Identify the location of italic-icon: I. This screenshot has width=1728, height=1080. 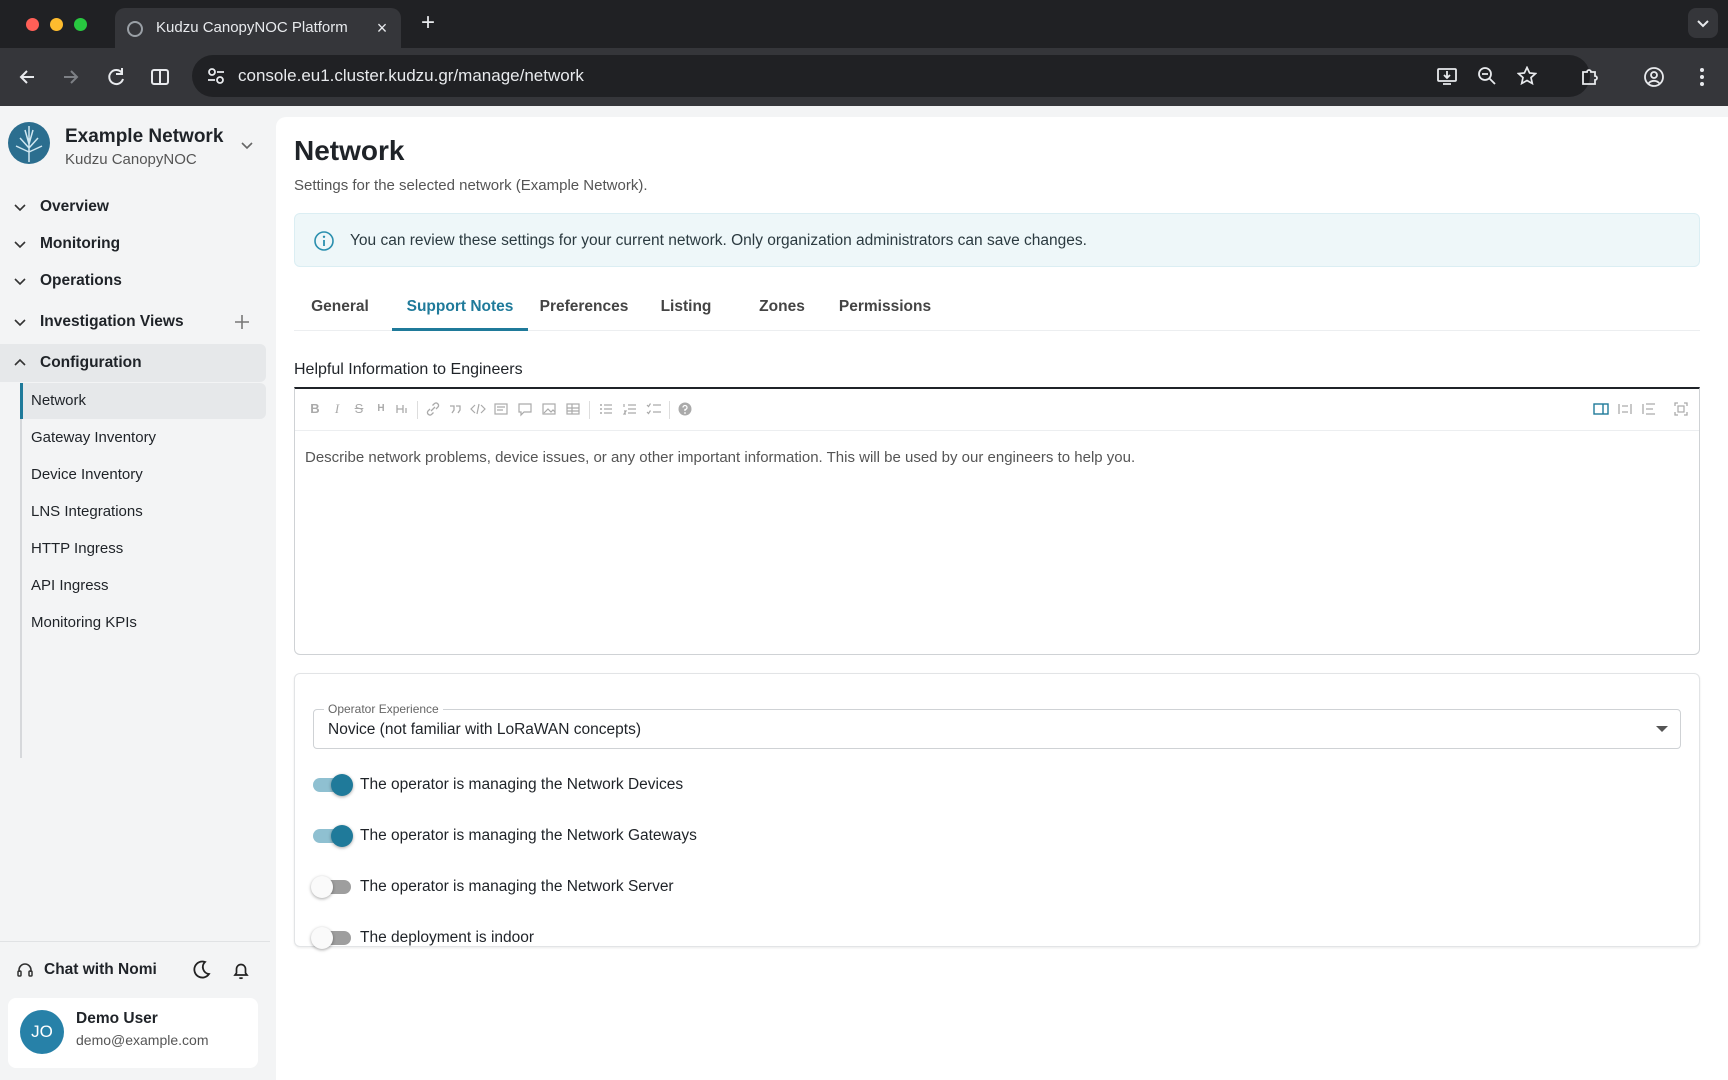
(337, 409).